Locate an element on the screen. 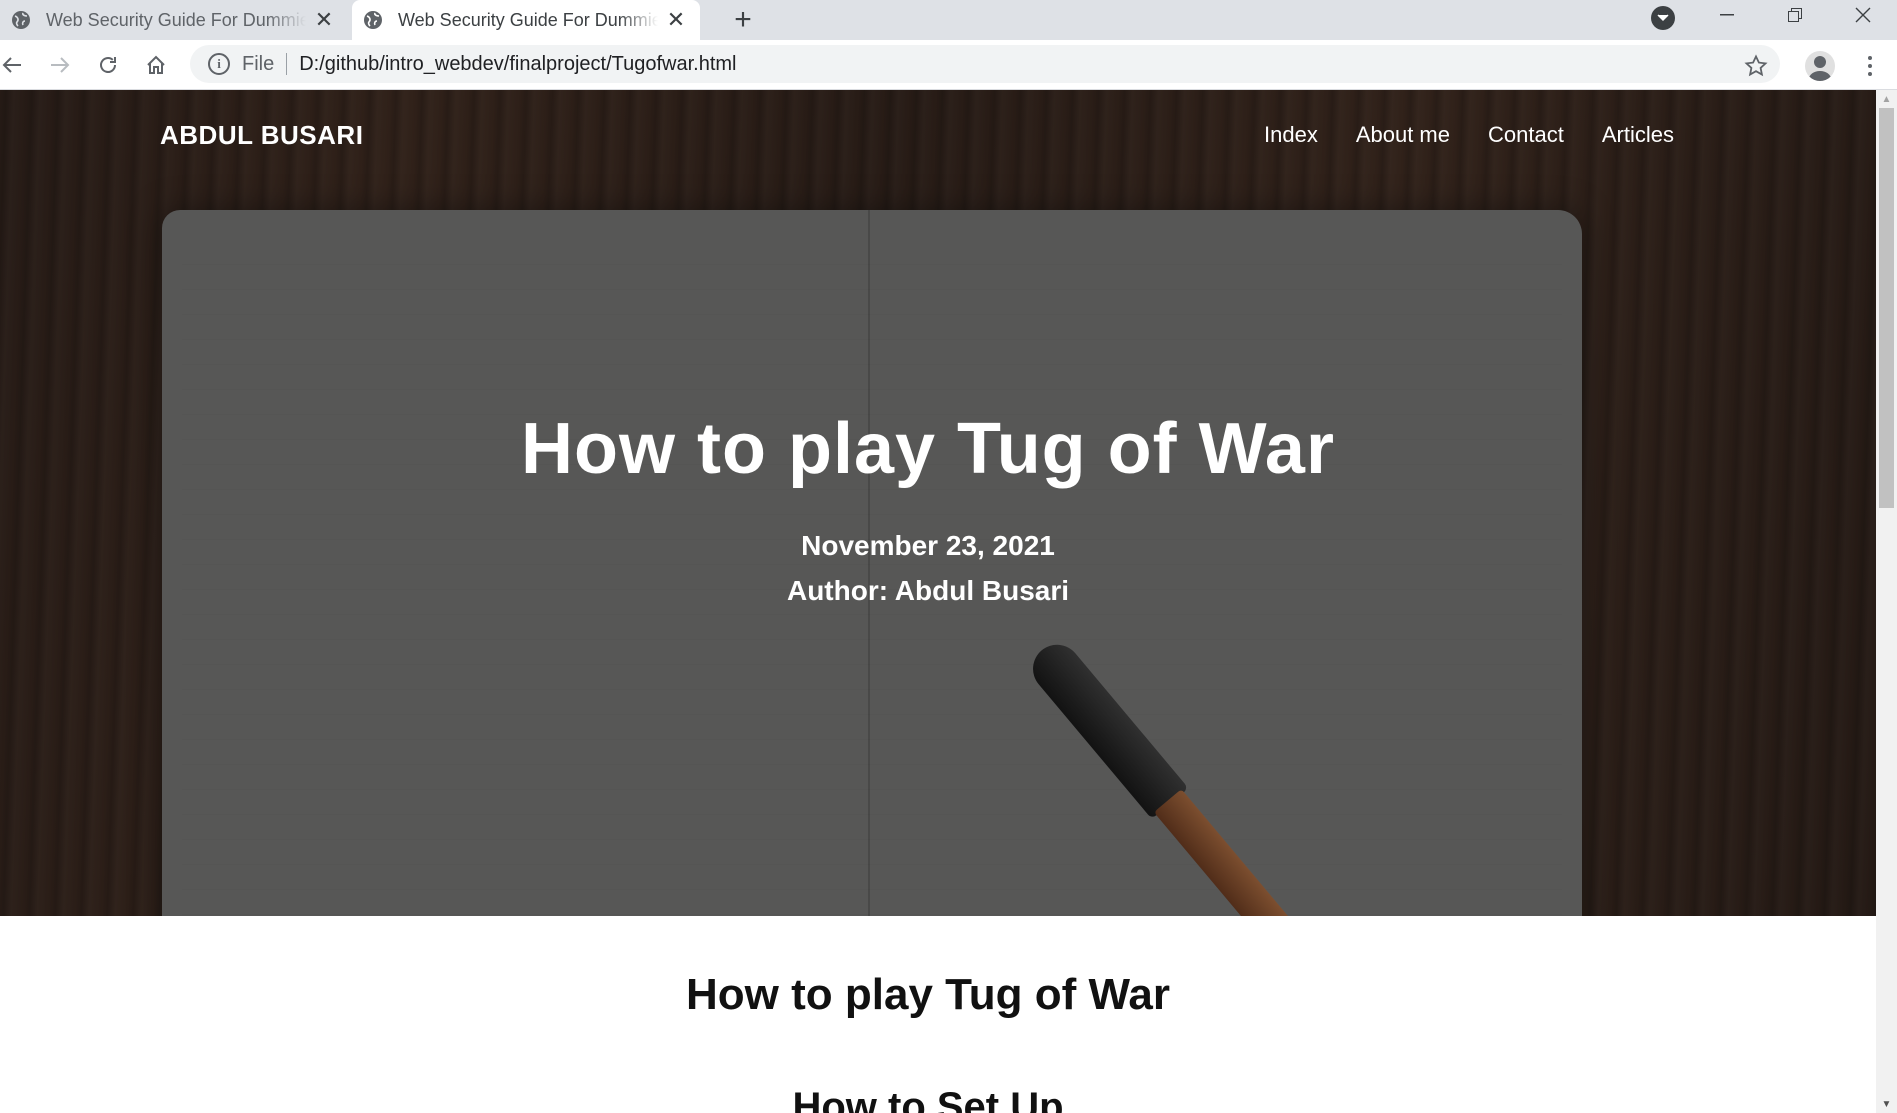 The image size is (1897, 1113). profile-avatar-icon is located at coordinates (1820, 66).